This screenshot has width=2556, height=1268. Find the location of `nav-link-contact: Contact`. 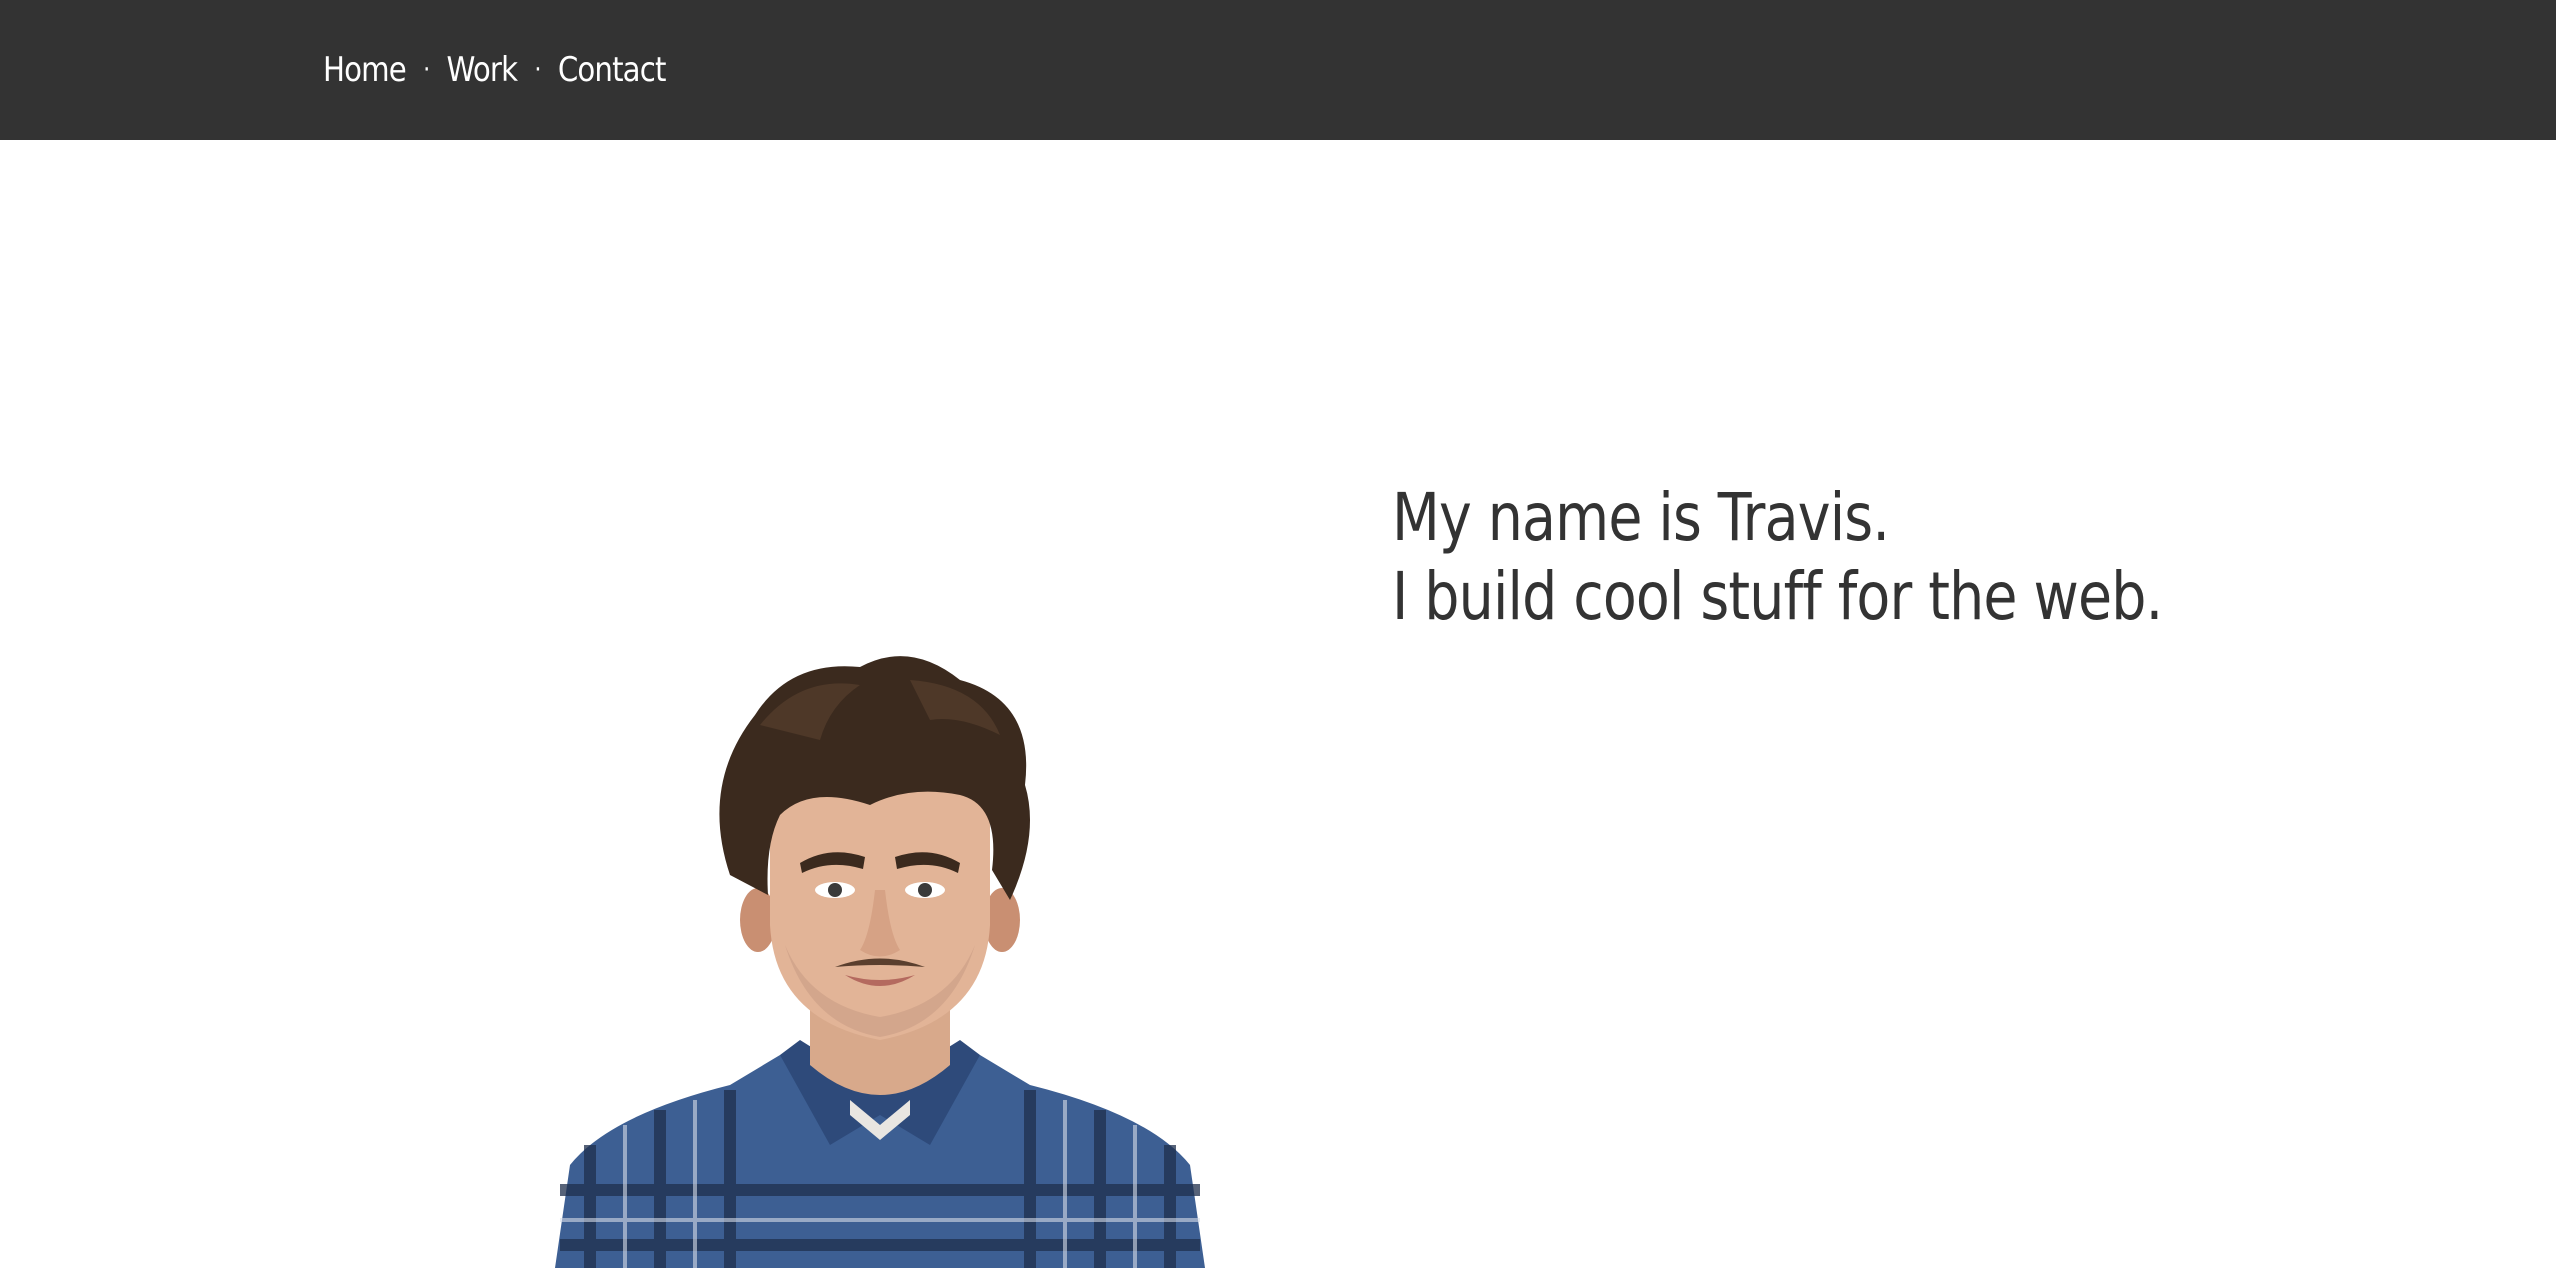

nav-link-contact: Contact is located at coordinates (612, 70).